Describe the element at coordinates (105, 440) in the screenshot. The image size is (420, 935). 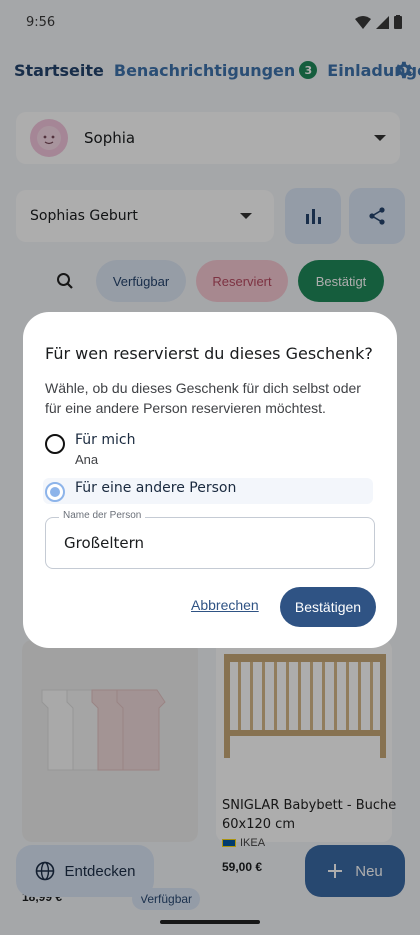
I see `option-for-me-label: Für mich` at that location.